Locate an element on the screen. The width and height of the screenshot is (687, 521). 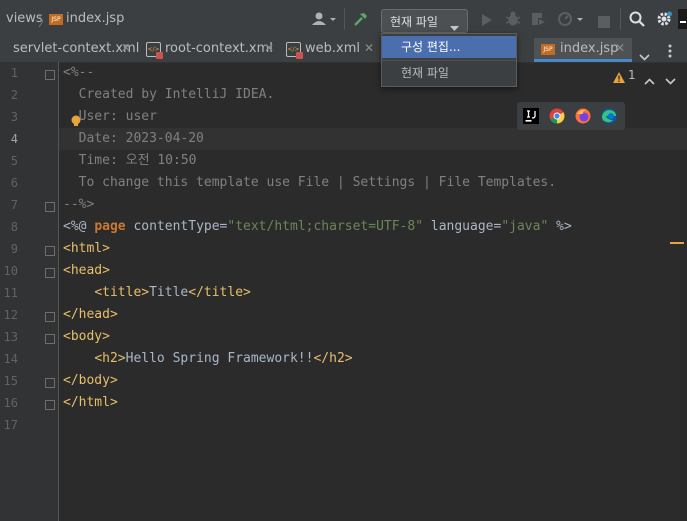
tab-servlet-context-xml: servlet-context.xml ✕ is located at coordinates (70, 50).